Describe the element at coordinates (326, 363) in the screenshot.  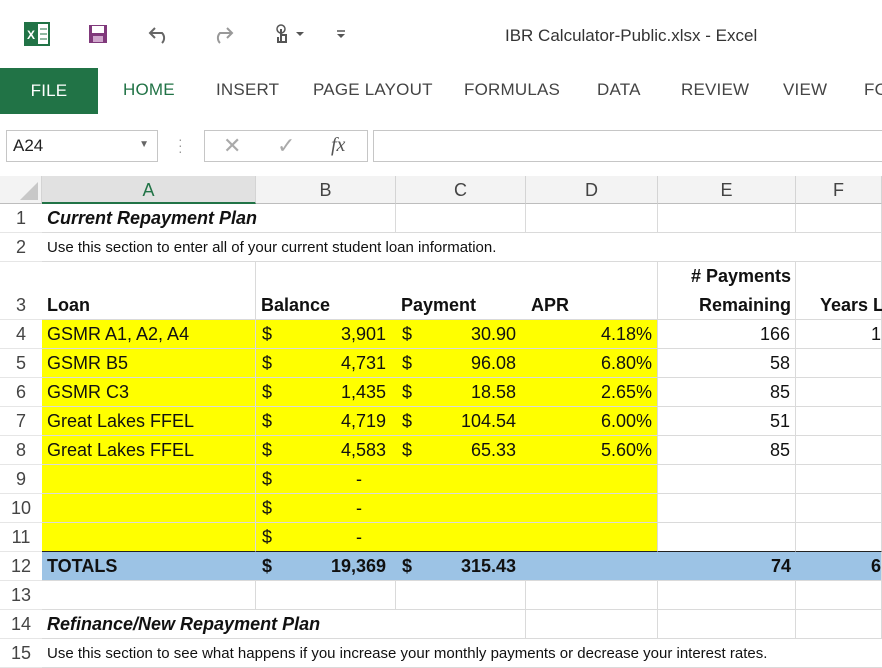
I see `cell-balance: $ 4,731` at that location.